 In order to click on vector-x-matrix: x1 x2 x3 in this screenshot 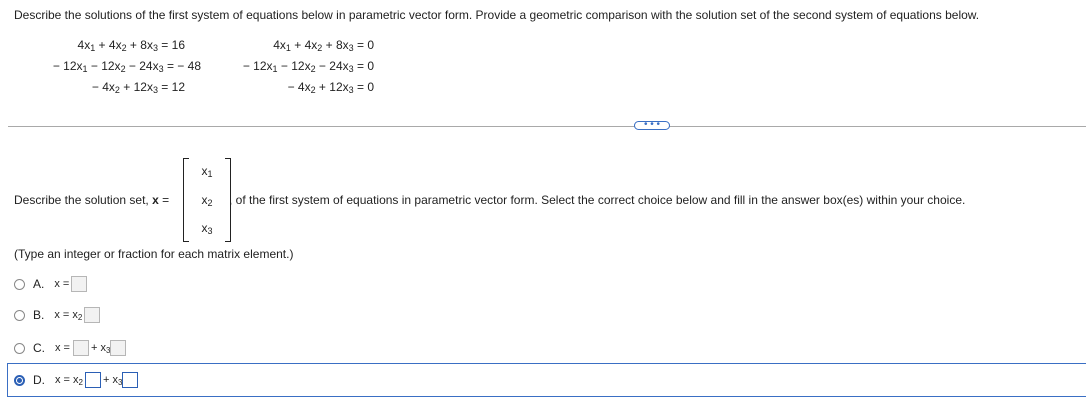, I will do `click(207, 200)`.